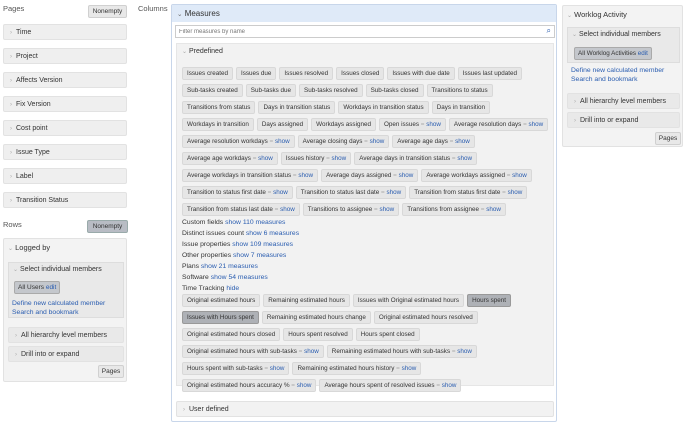 This screenshot has width=690, height=430. I want to click on page-dimension-6: › Label, so click(65, 176).